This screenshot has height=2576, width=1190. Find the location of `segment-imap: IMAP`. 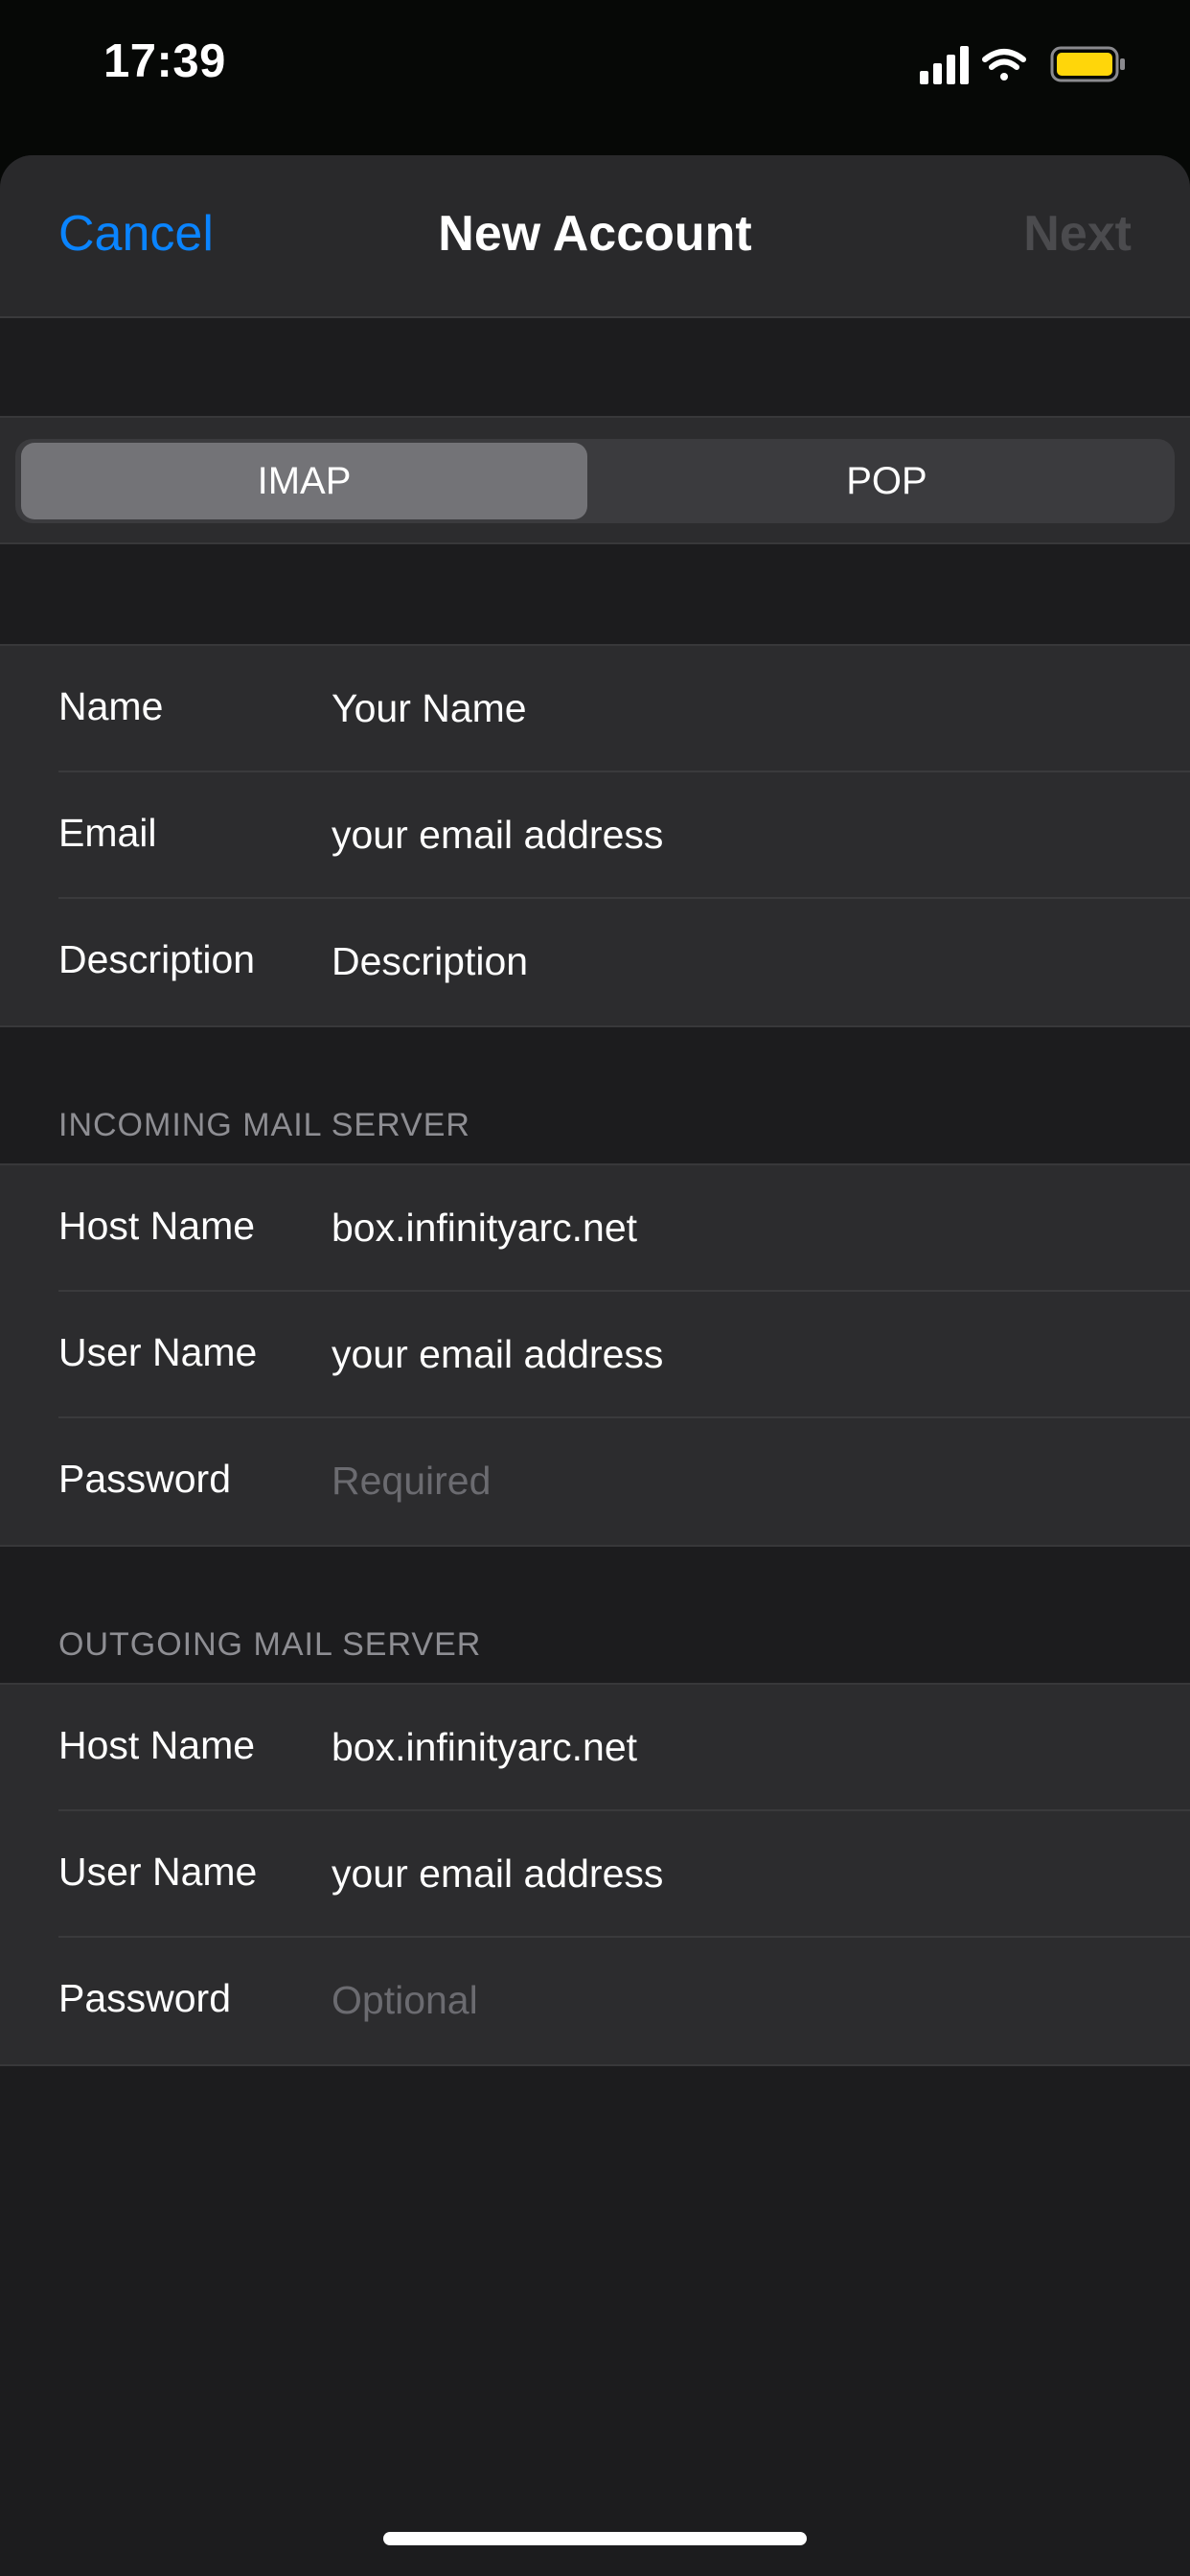

segment-imap: IMAP is located at coordinates (304, 481).